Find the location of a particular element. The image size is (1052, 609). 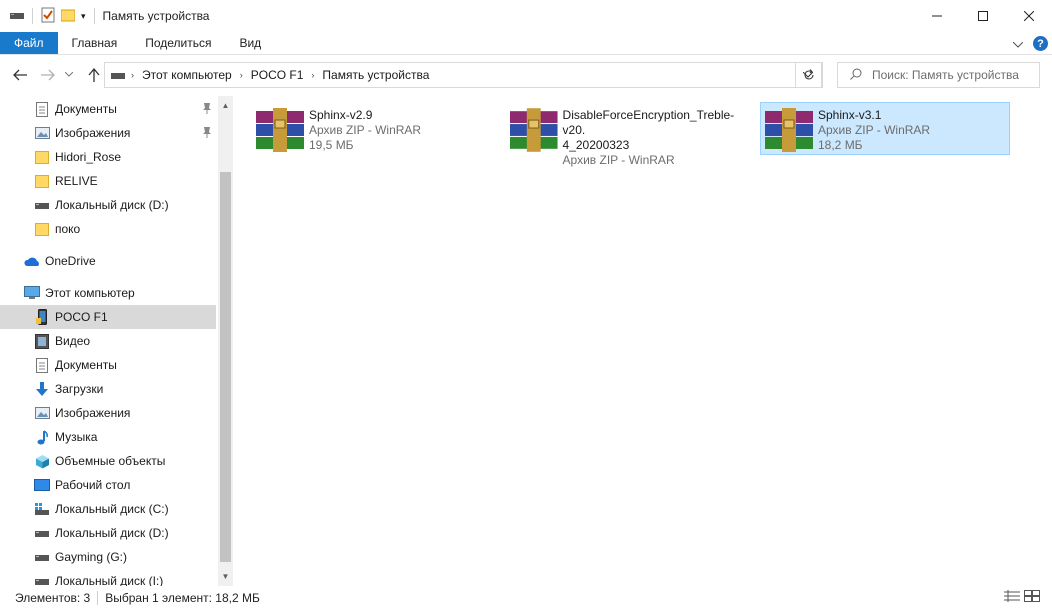

file-tile-sphinx-v2-9: Sphinx-v2.9 Архив ZIP - WinRAR 19,5 МБ is located at coordinates (371, 130).